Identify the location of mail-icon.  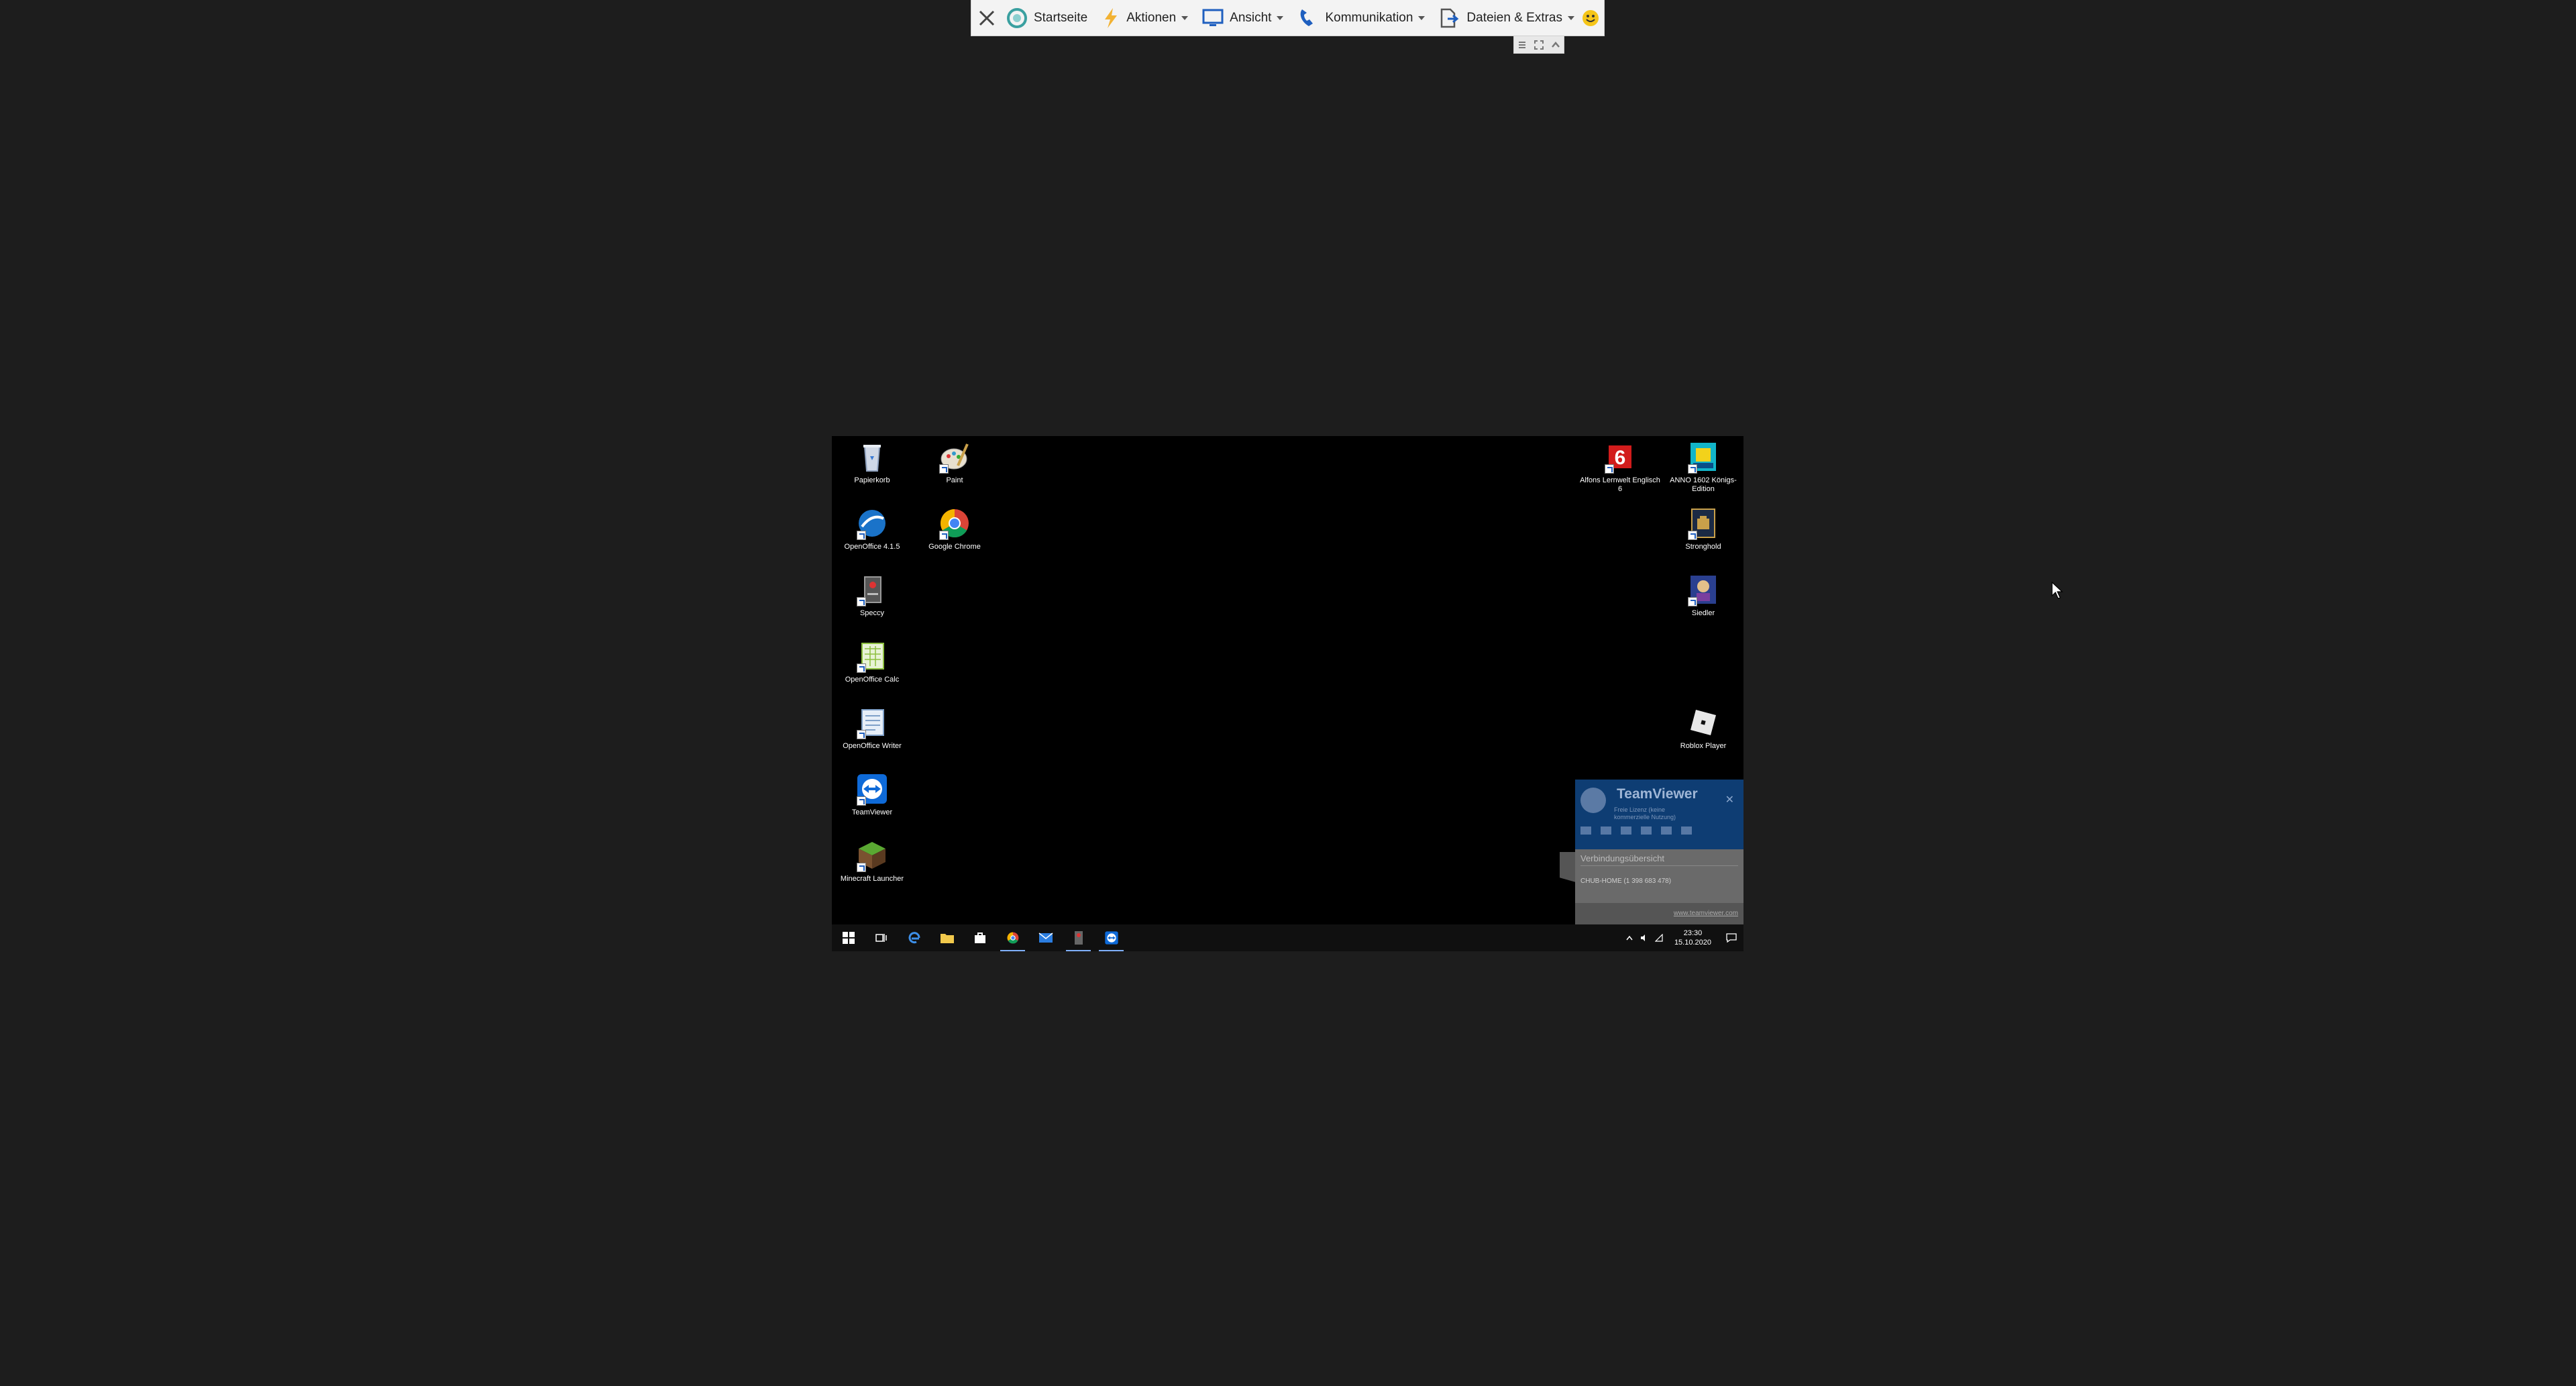
(1045, 937).